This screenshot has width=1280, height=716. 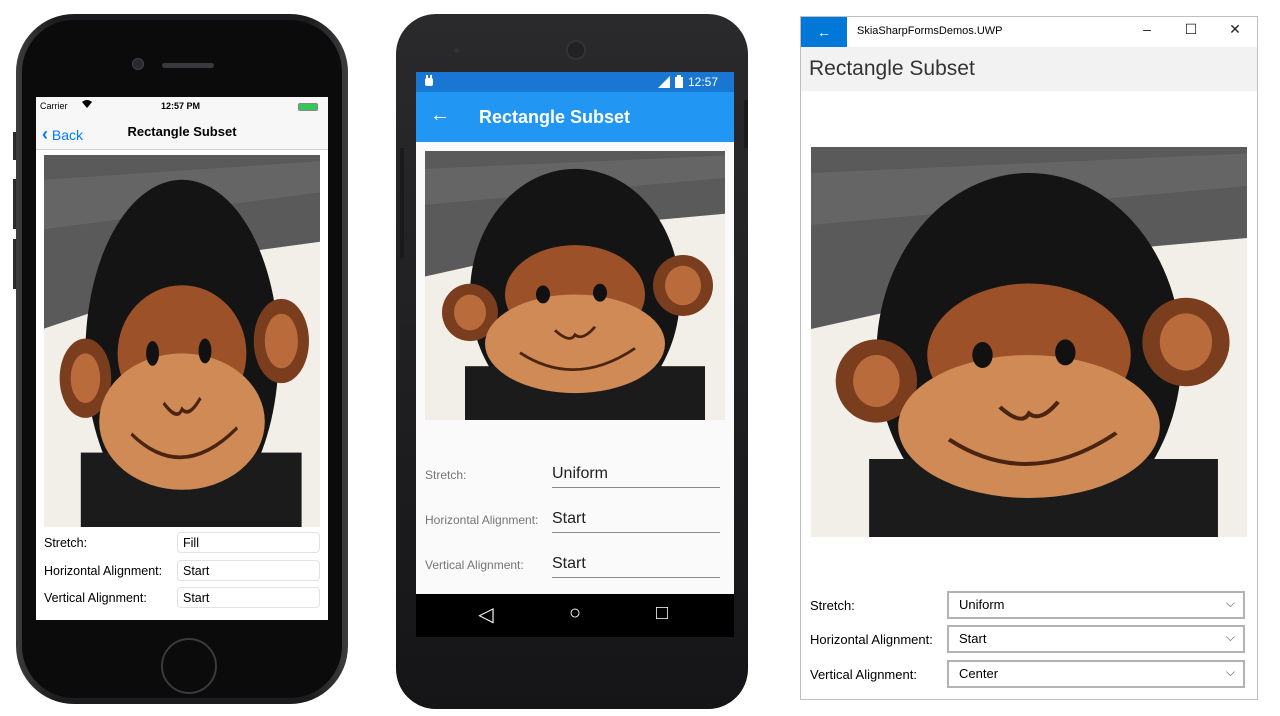 I want to click on close-icon: ✕, so click(x=1235, y=29).